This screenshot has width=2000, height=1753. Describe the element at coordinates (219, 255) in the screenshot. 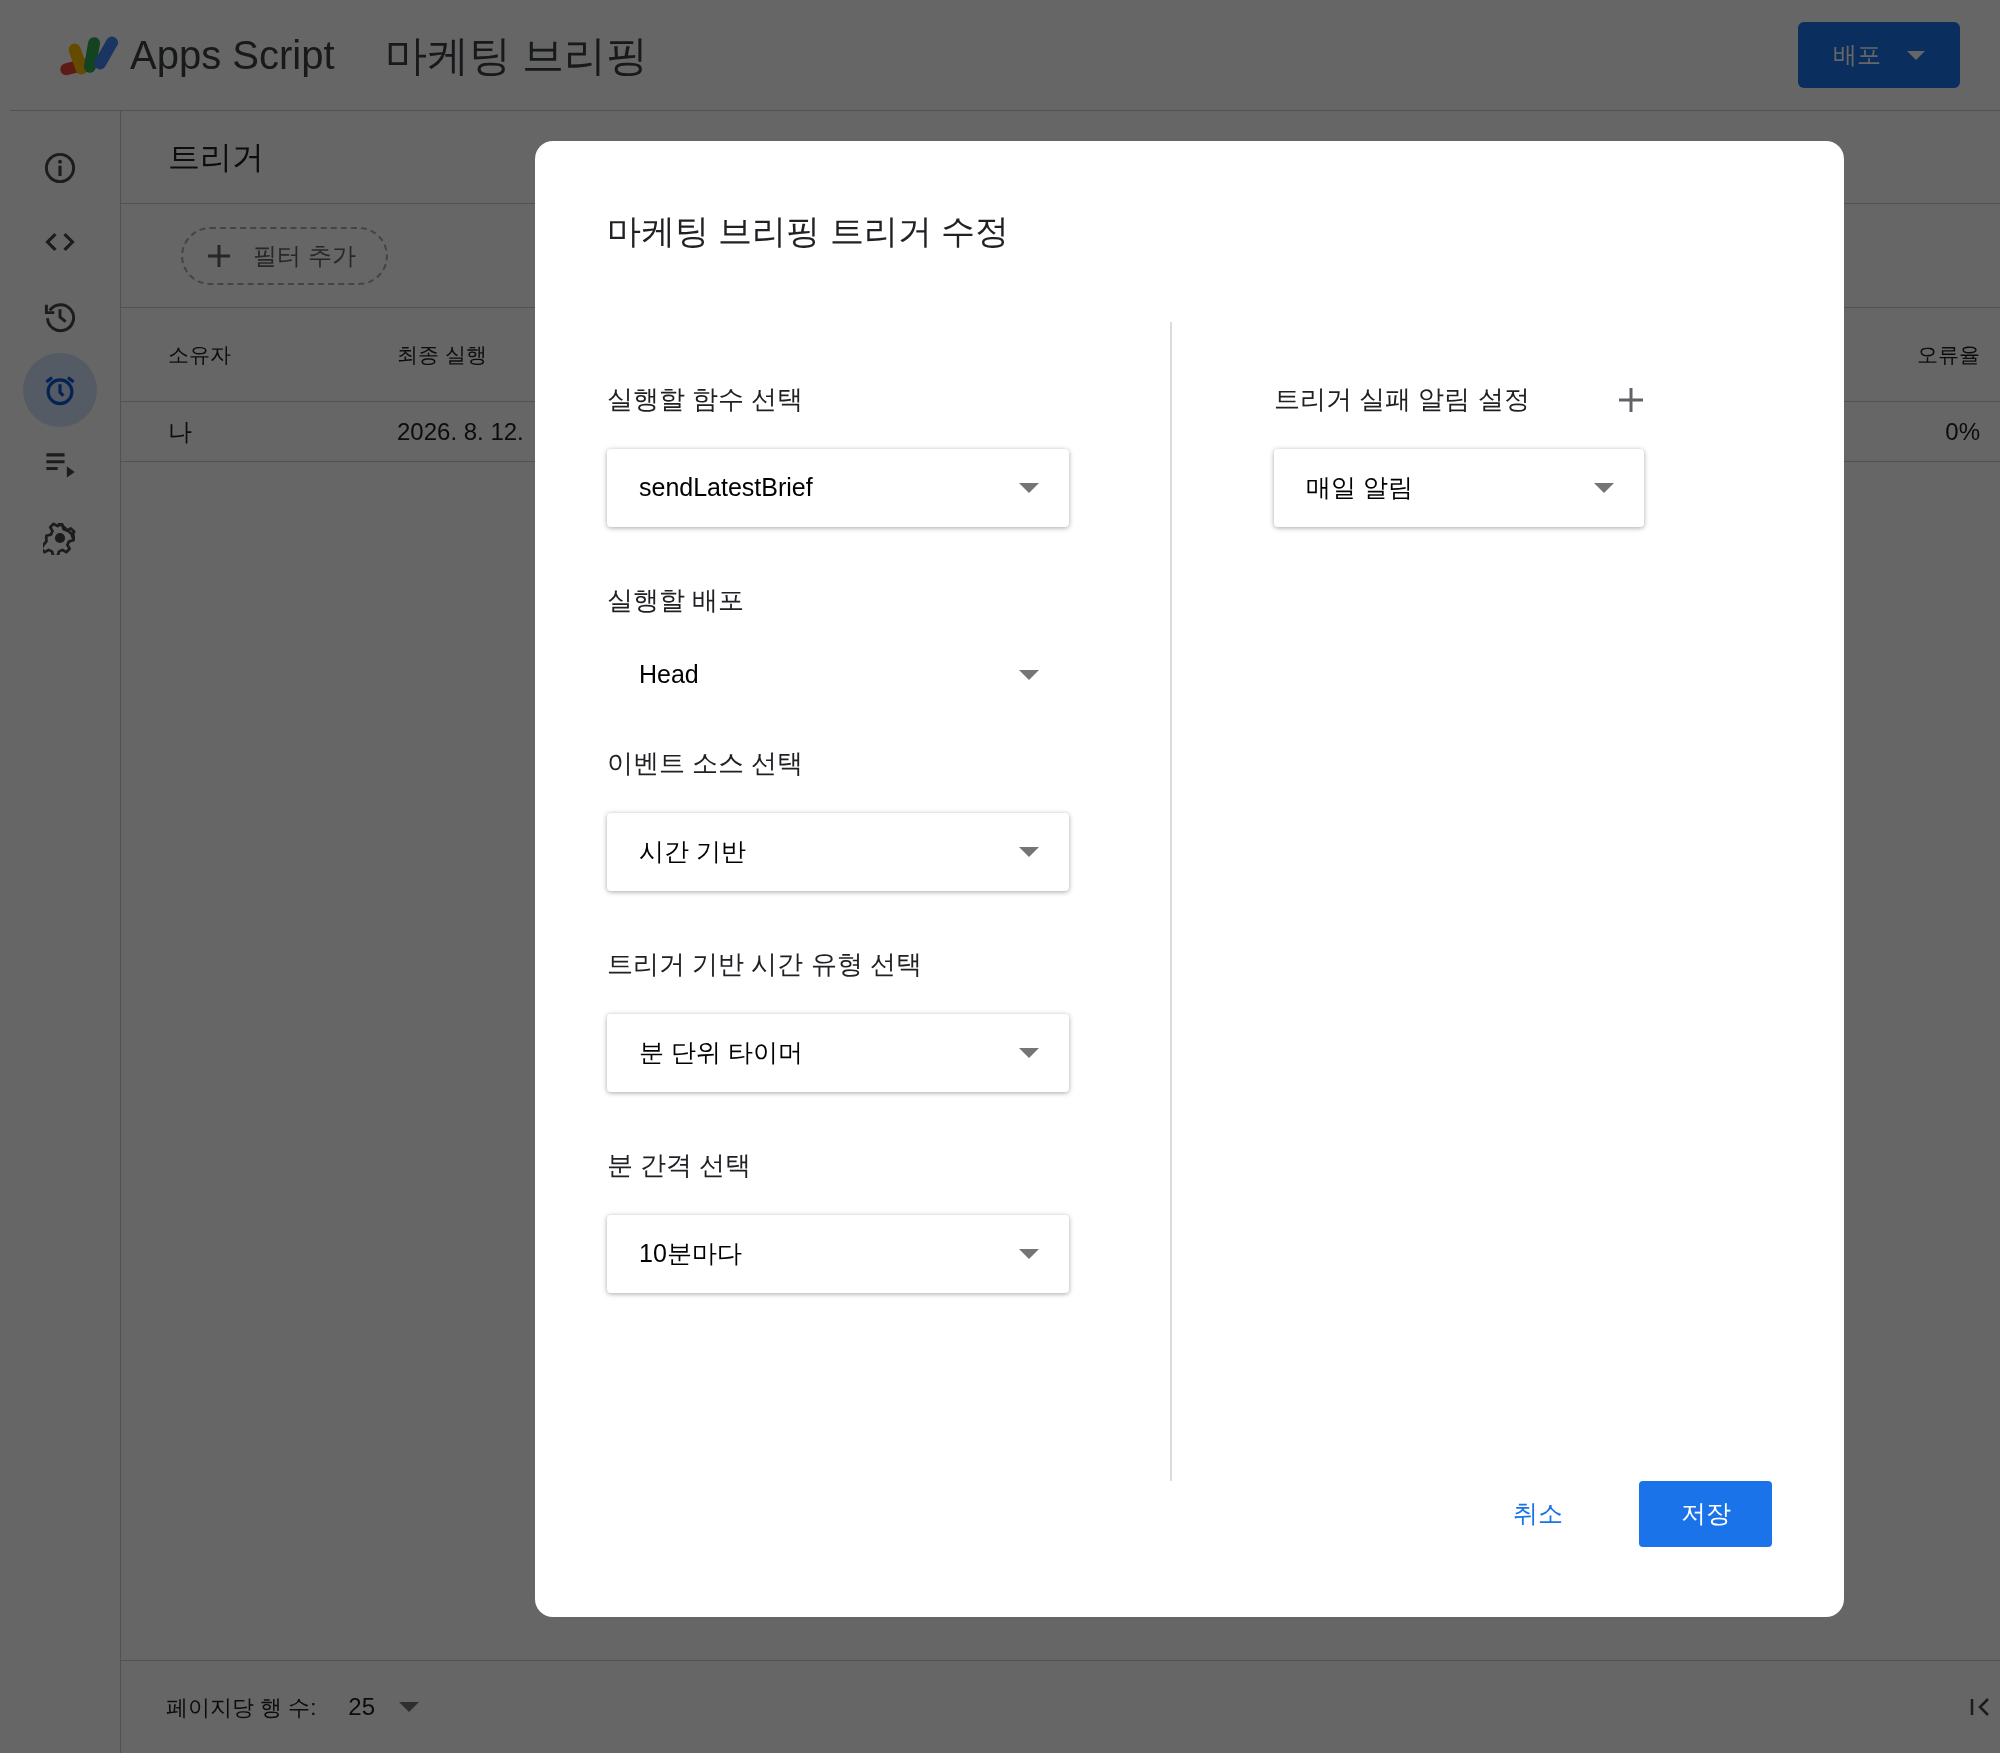

I see `plus-icon` at that location.